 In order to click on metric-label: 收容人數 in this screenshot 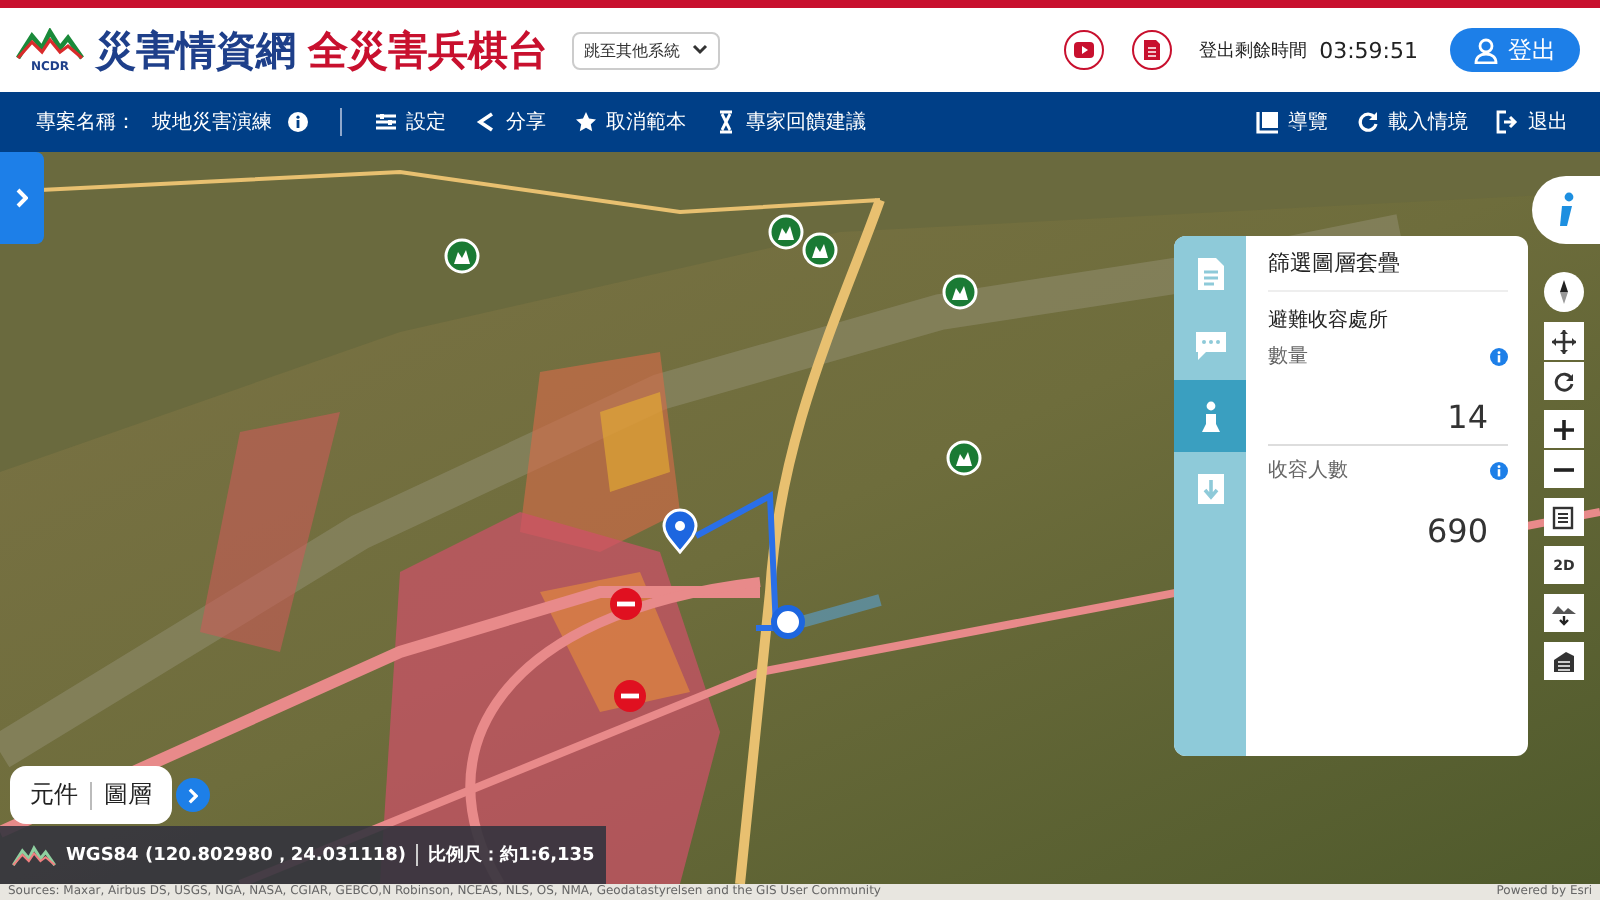, I will do `click(1308, 470)`.